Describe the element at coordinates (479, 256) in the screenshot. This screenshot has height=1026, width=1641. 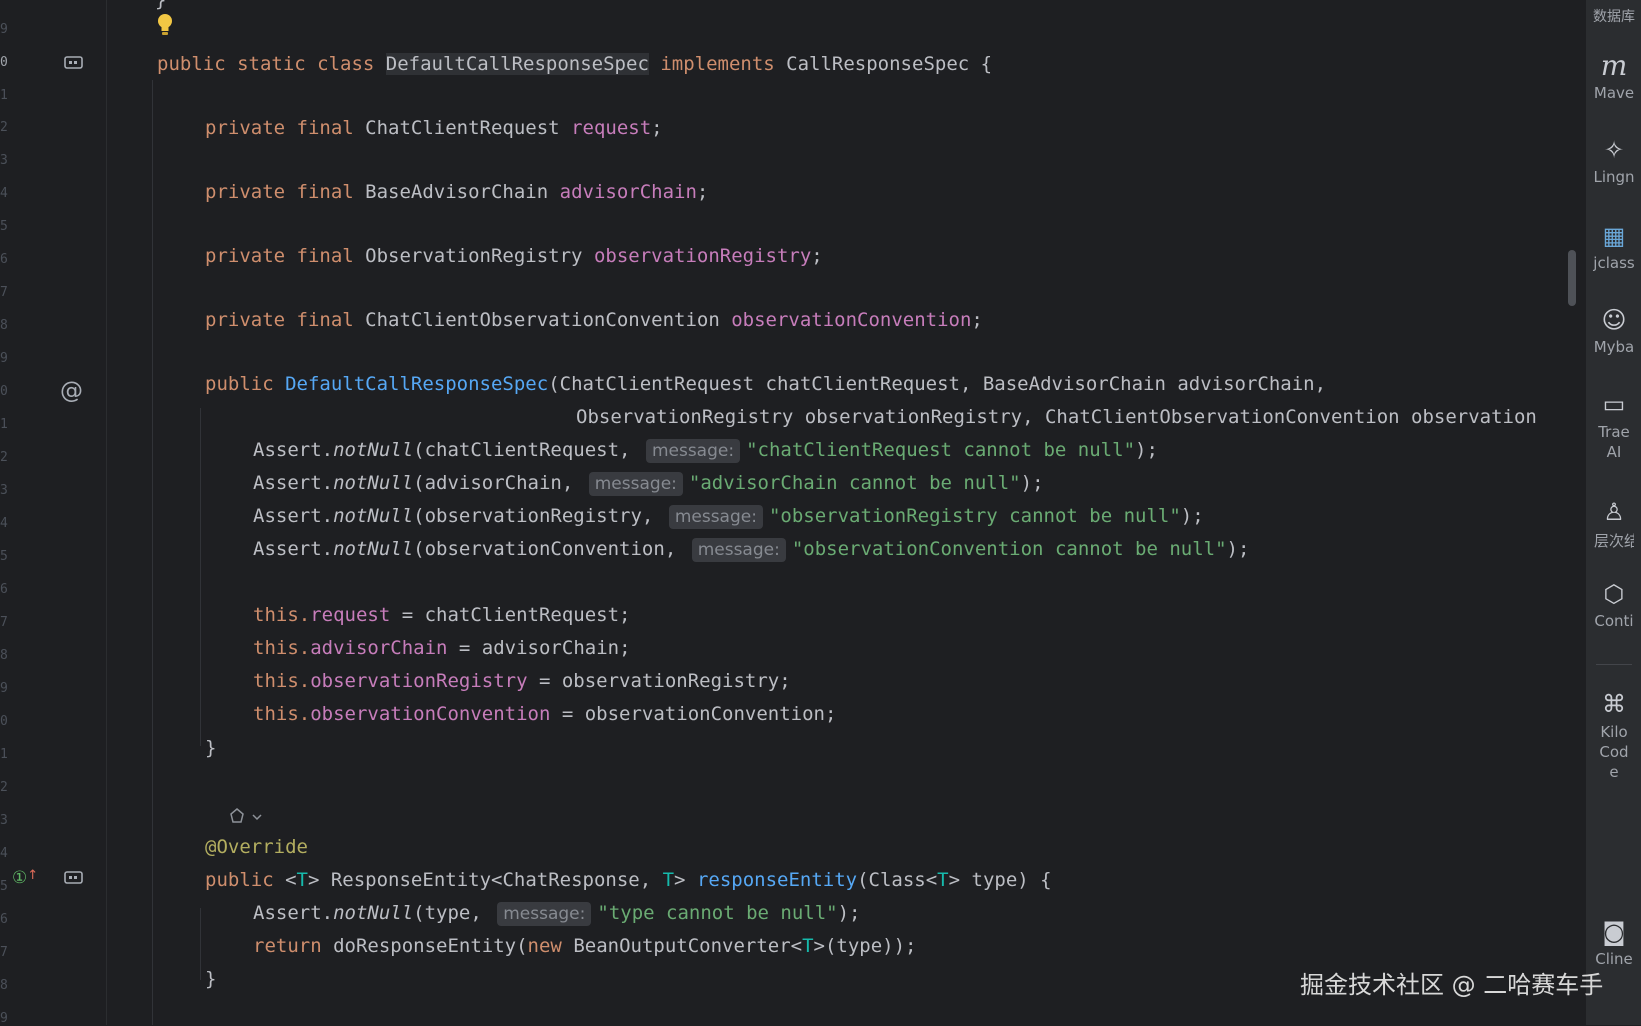
I see `code-type: ObservationRegistry` at that location.